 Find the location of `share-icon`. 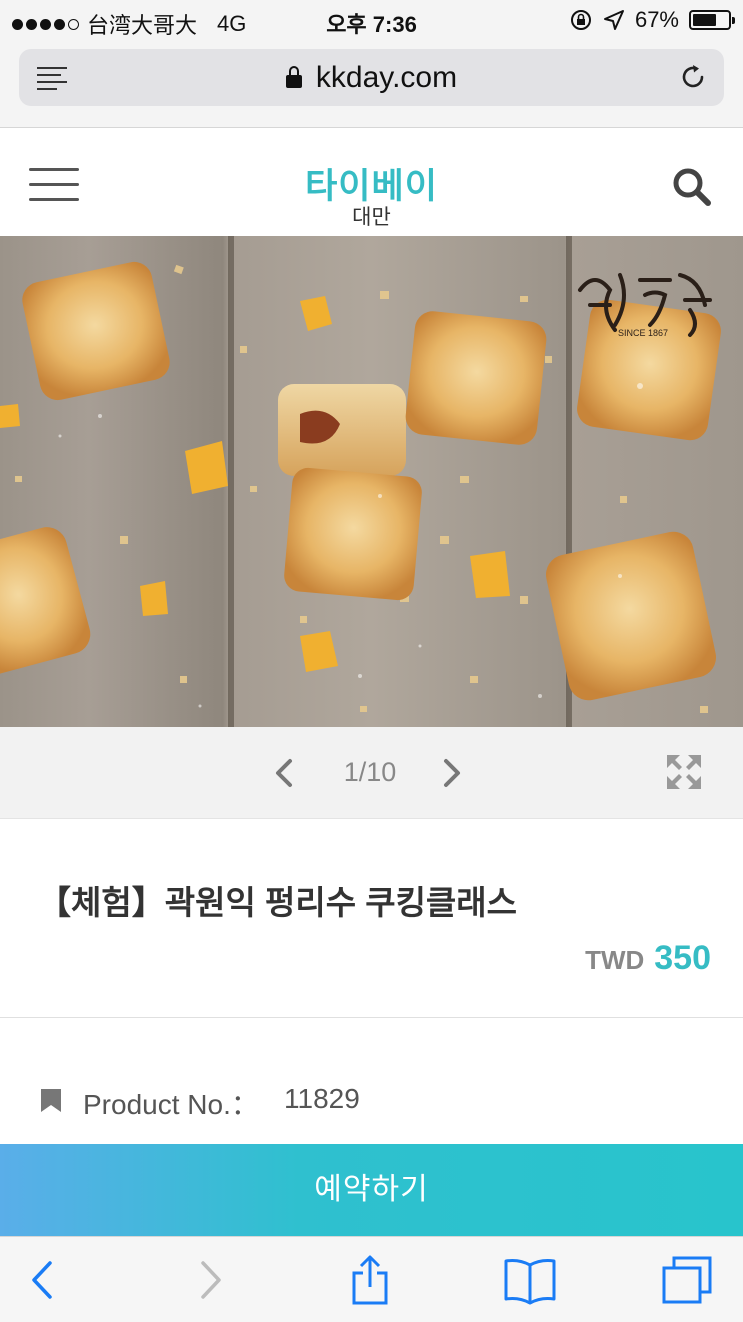

share-icon is located at coordinates (370, 1280).